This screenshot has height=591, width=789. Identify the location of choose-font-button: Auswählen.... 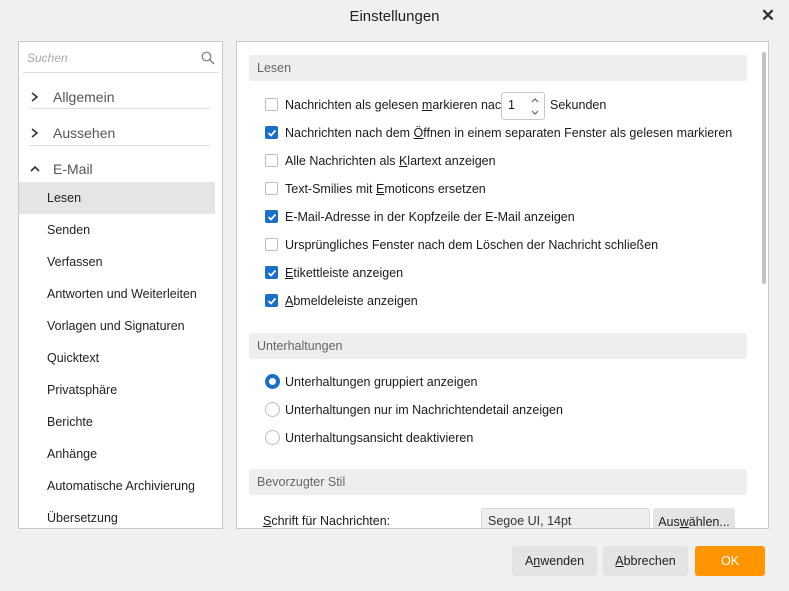
(694, 518).